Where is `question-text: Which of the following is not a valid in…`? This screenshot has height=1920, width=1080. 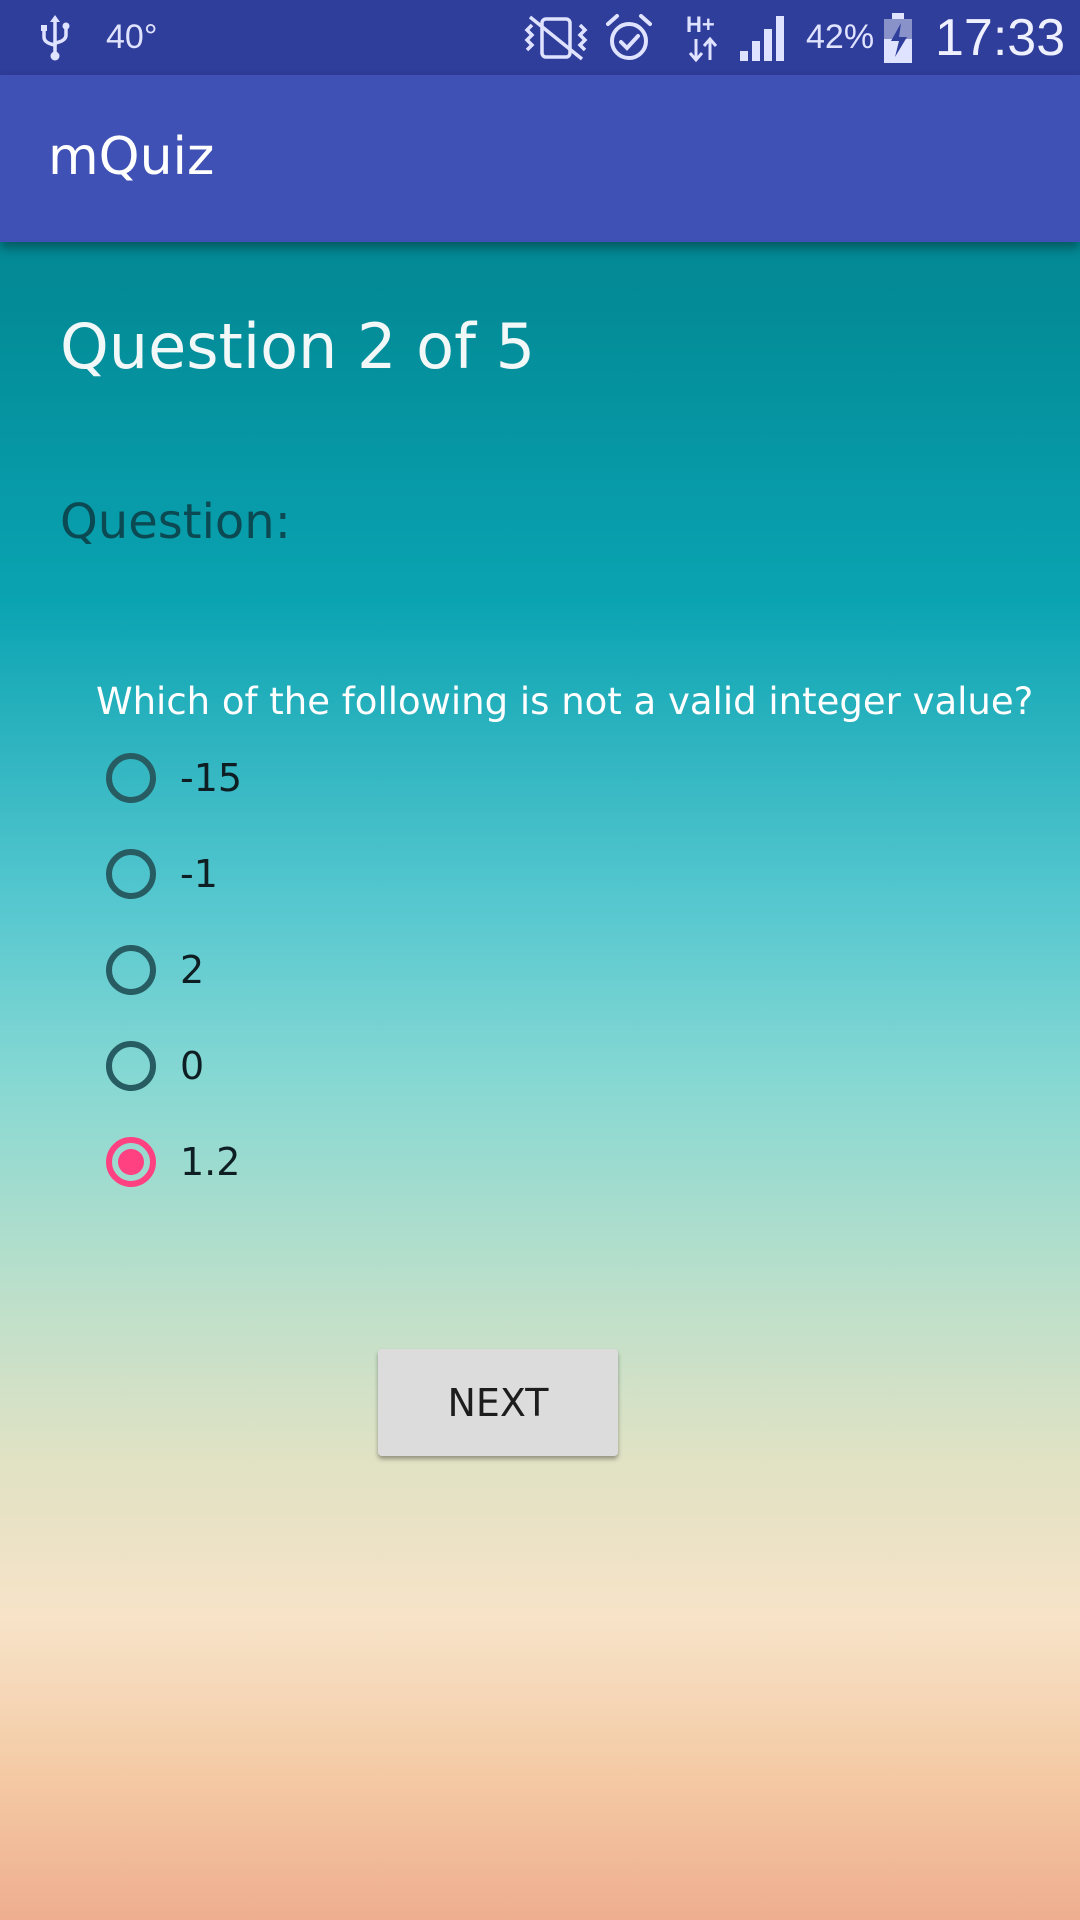
question-text: Which of the following is not a valid in… is located at coordinates (565, 701).